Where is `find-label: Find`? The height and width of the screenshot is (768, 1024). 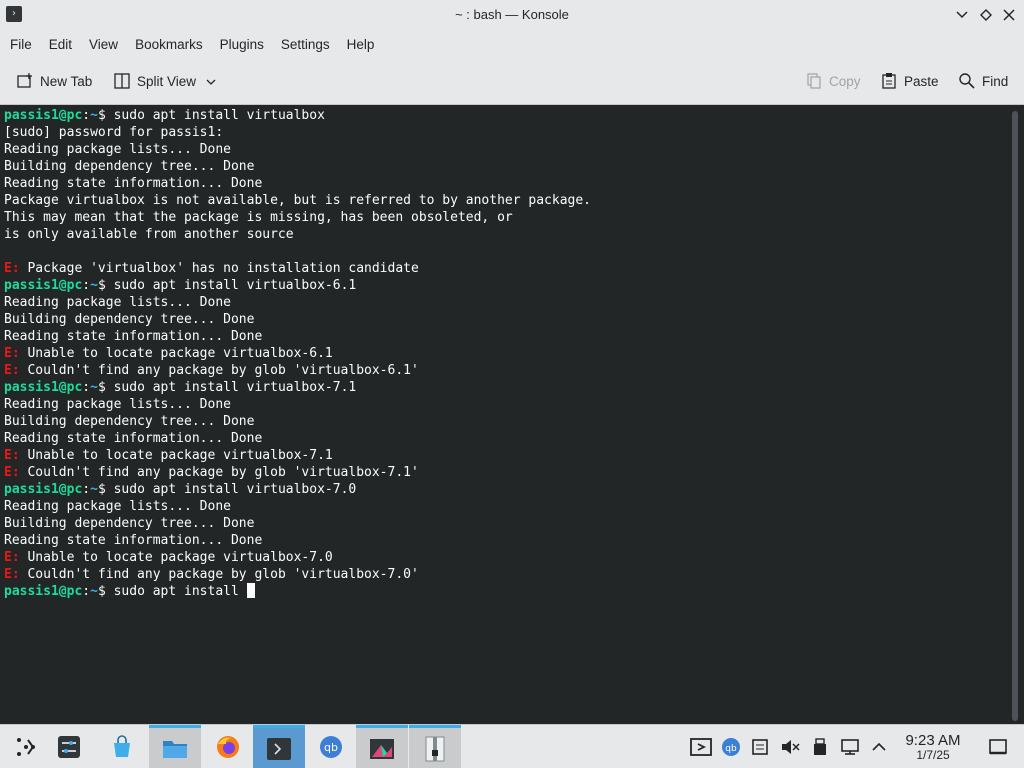
find-label: Find is located at coordinates (995, 81).